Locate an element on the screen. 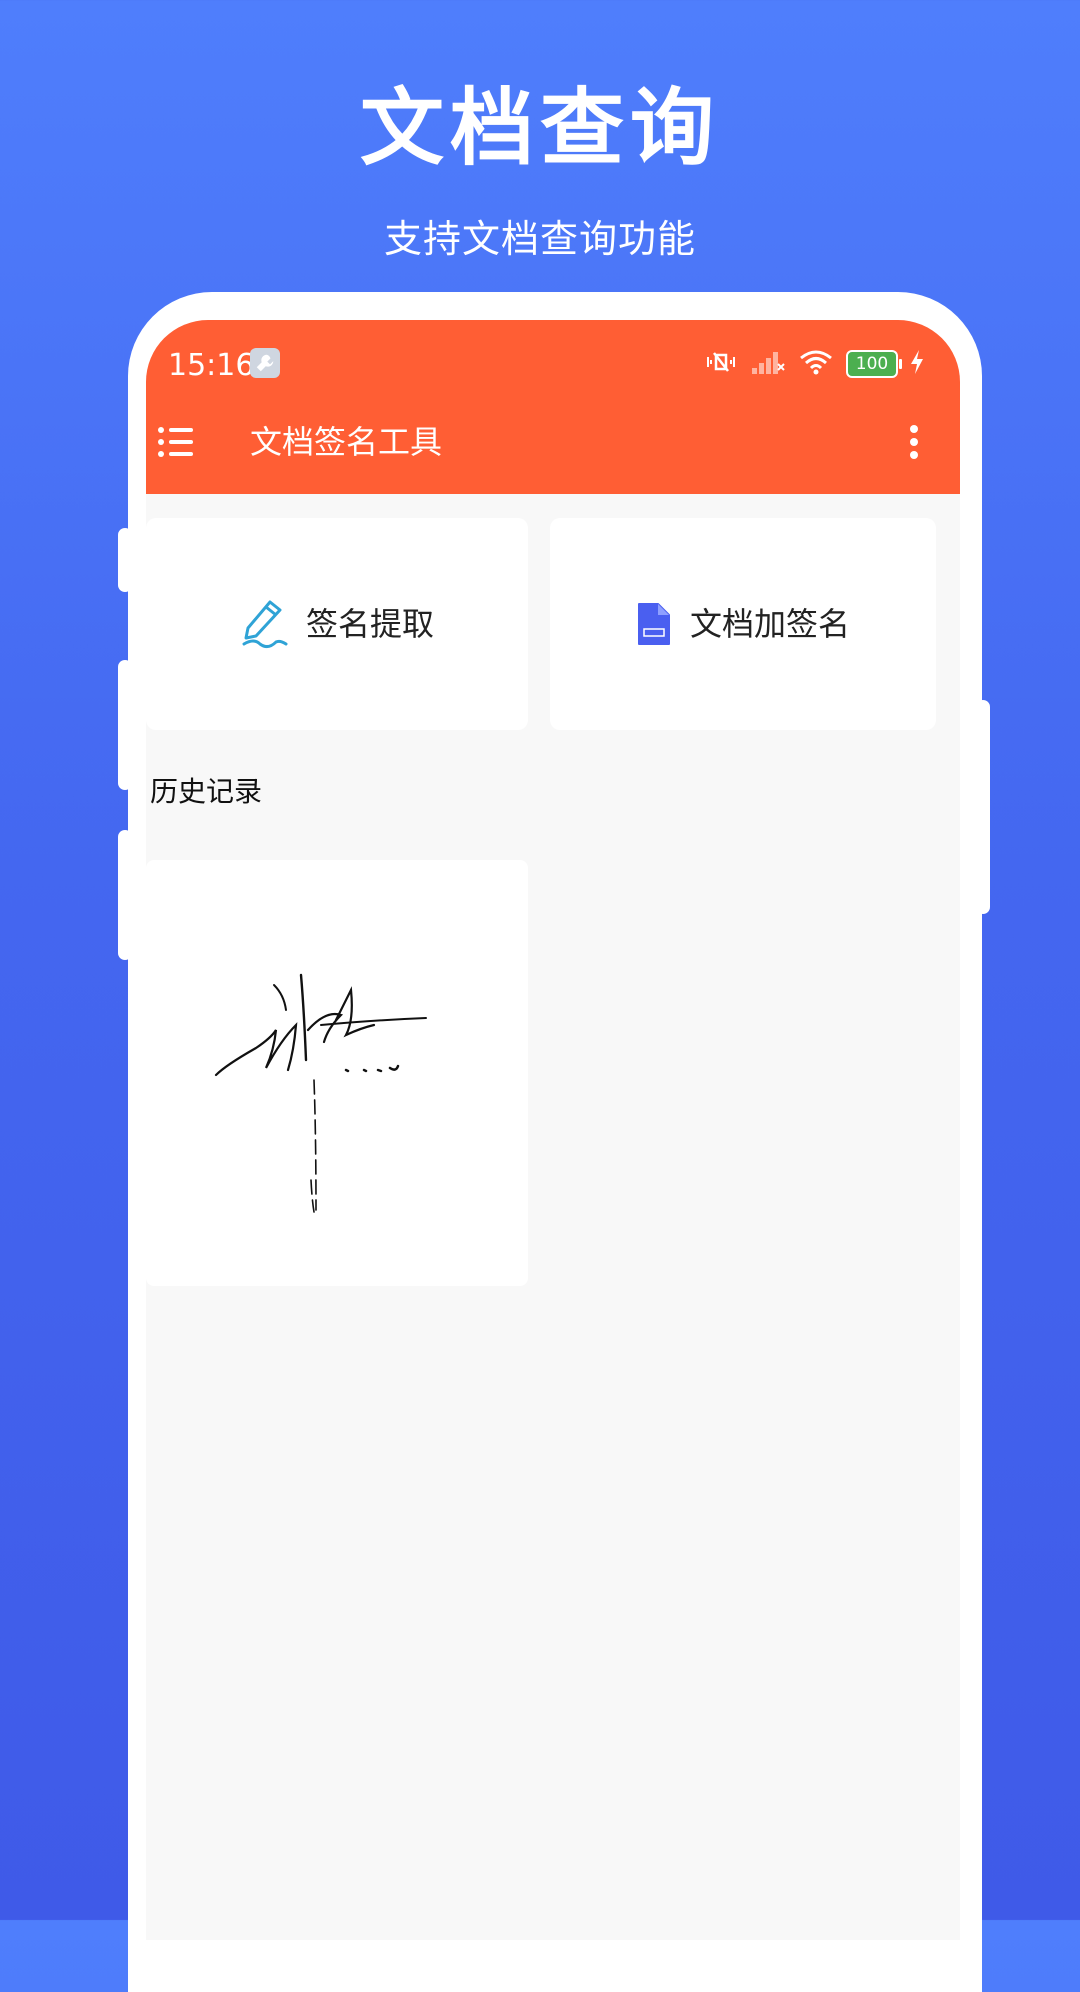 This screenshot has width=1080, height=1992. history-title: 历史记录 is located at coordinates (206, 791).